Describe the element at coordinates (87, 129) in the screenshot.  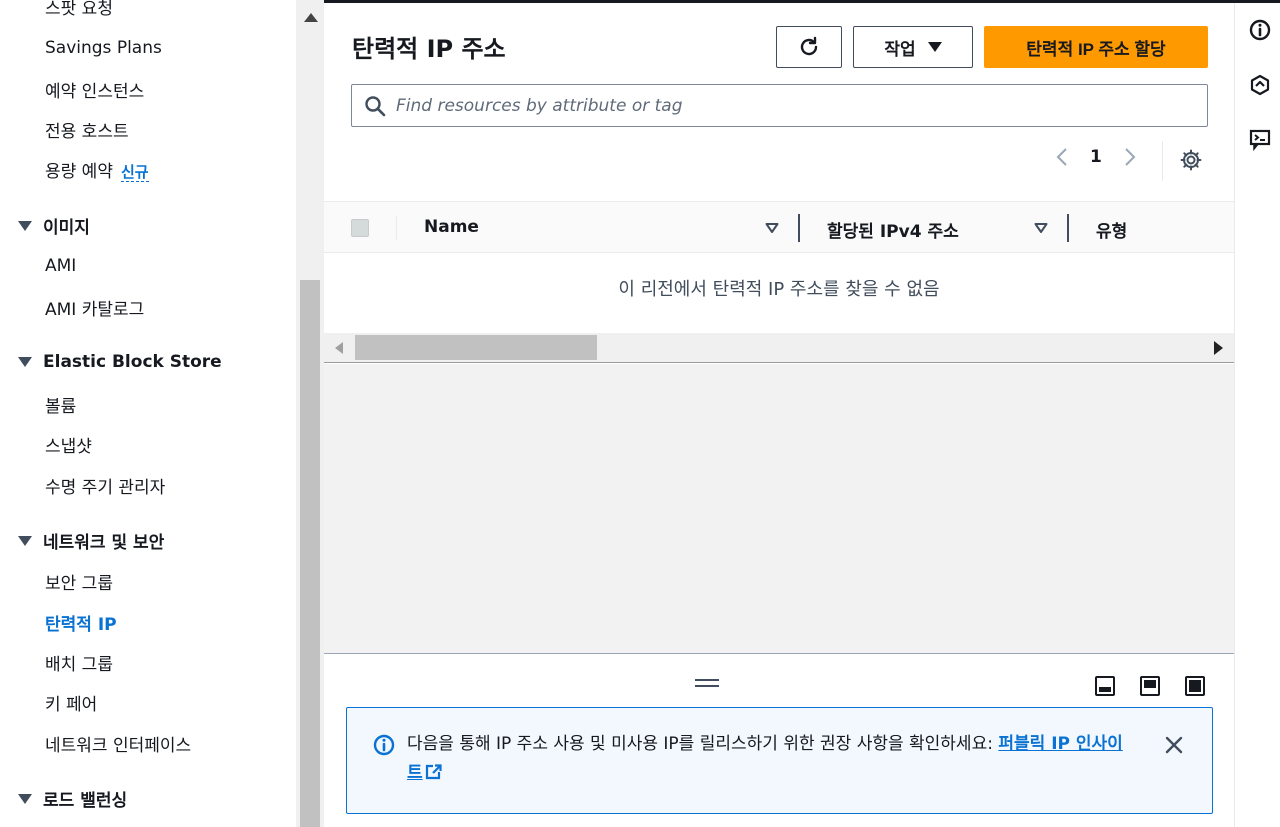
I see `nav-dedicated-hosts: 전용 호스트` at that location.